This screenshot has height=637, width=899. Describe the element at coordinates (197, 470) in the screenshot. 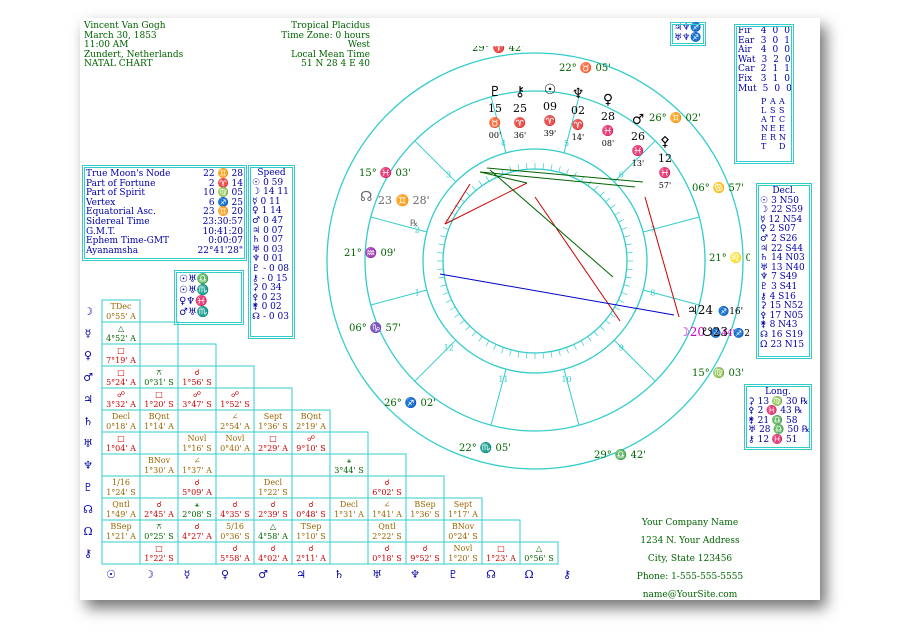

I see `aspect-orb: 1°37' A` at that location.